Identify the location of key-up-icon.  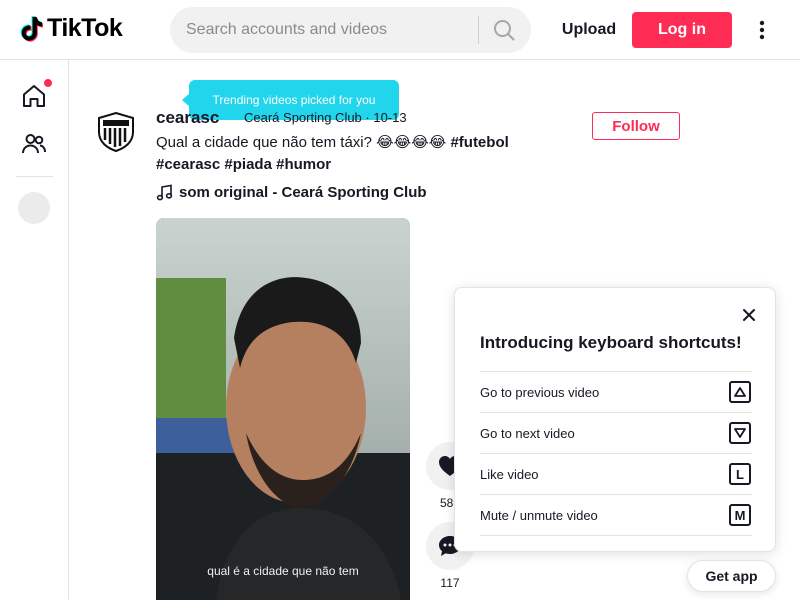
(740, 392).